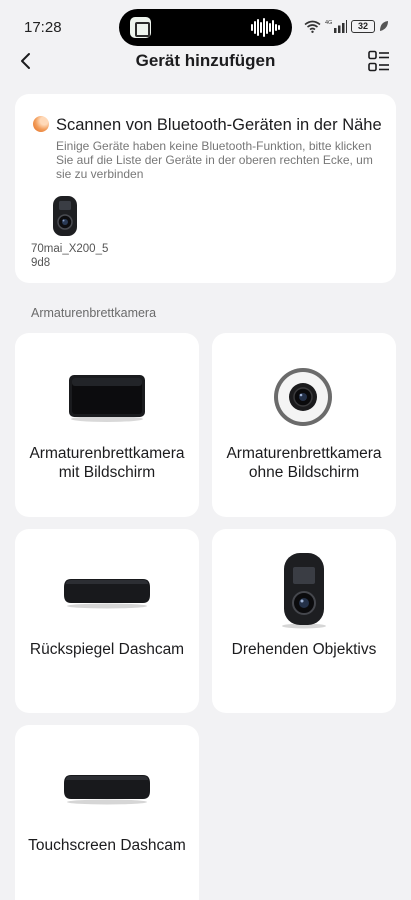 Image resolution: width=411 pixels, height=900 pixels. Describe the element at coordinates (107, 463) in the screenshot. I see `device-type-label: Armaturenbrettkamera mit Bildschirm` at that location.